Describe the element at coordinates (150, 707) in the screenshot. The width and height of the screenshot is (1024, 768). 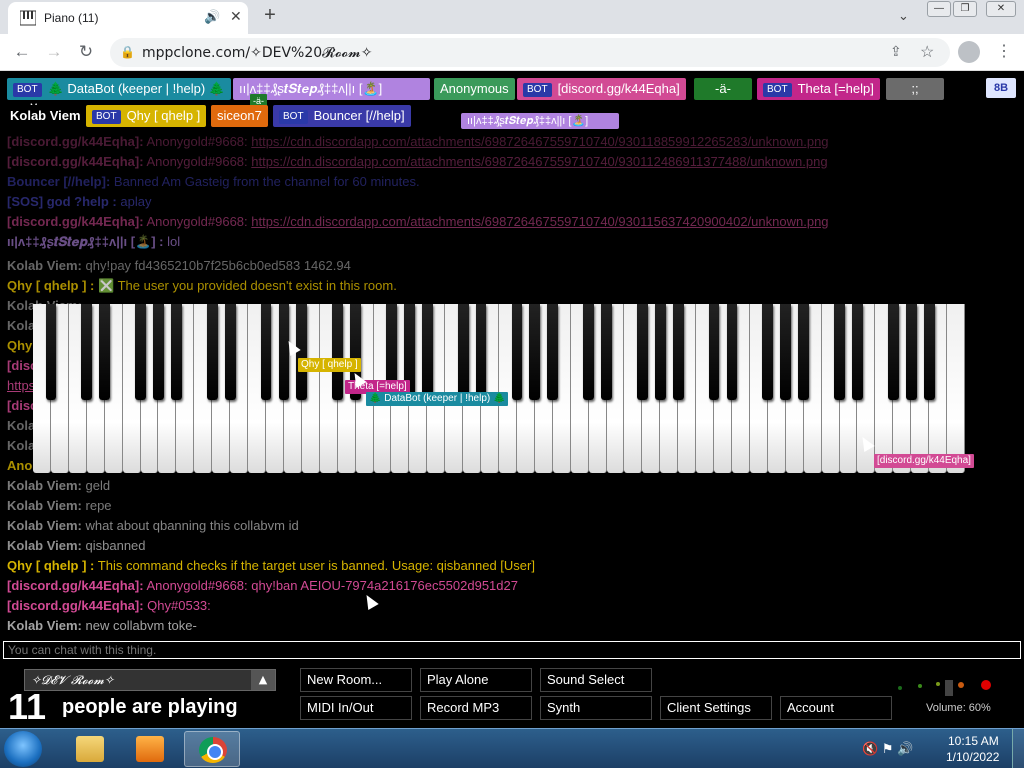
I see `player-count-label: people are playing` at that location.